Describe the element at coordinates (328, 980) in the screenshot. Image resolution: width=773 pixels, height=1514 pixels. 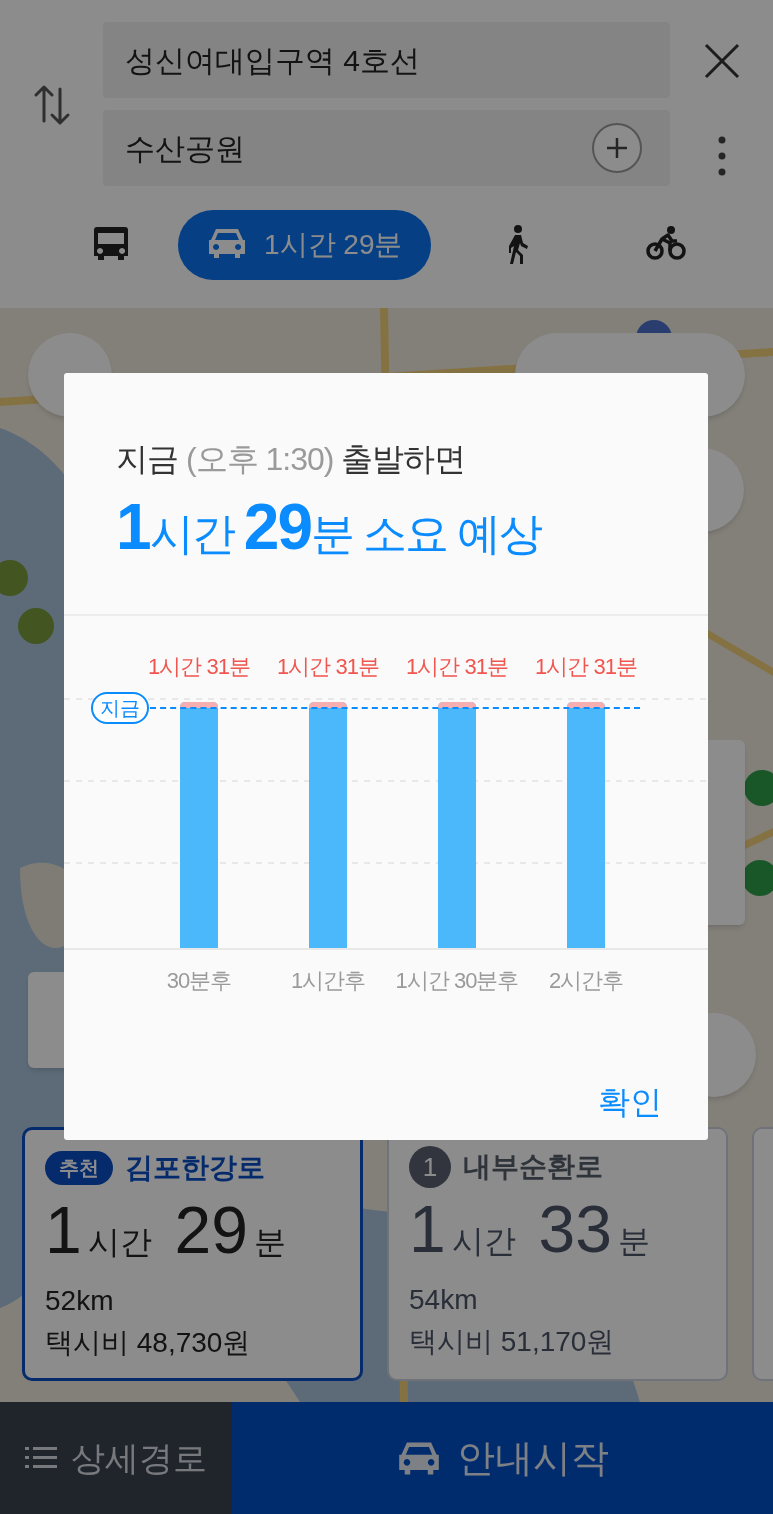
I see `departure-time-label: 1시간후` at that location.